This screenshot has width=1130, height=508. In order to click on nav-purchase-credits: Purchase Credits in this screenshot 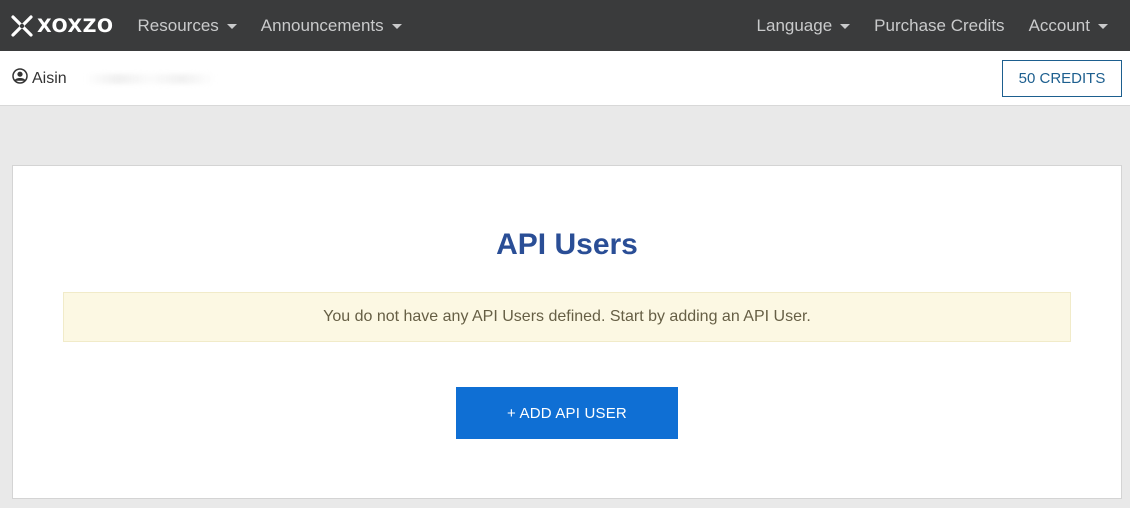, I will do `click(939, 25)`.